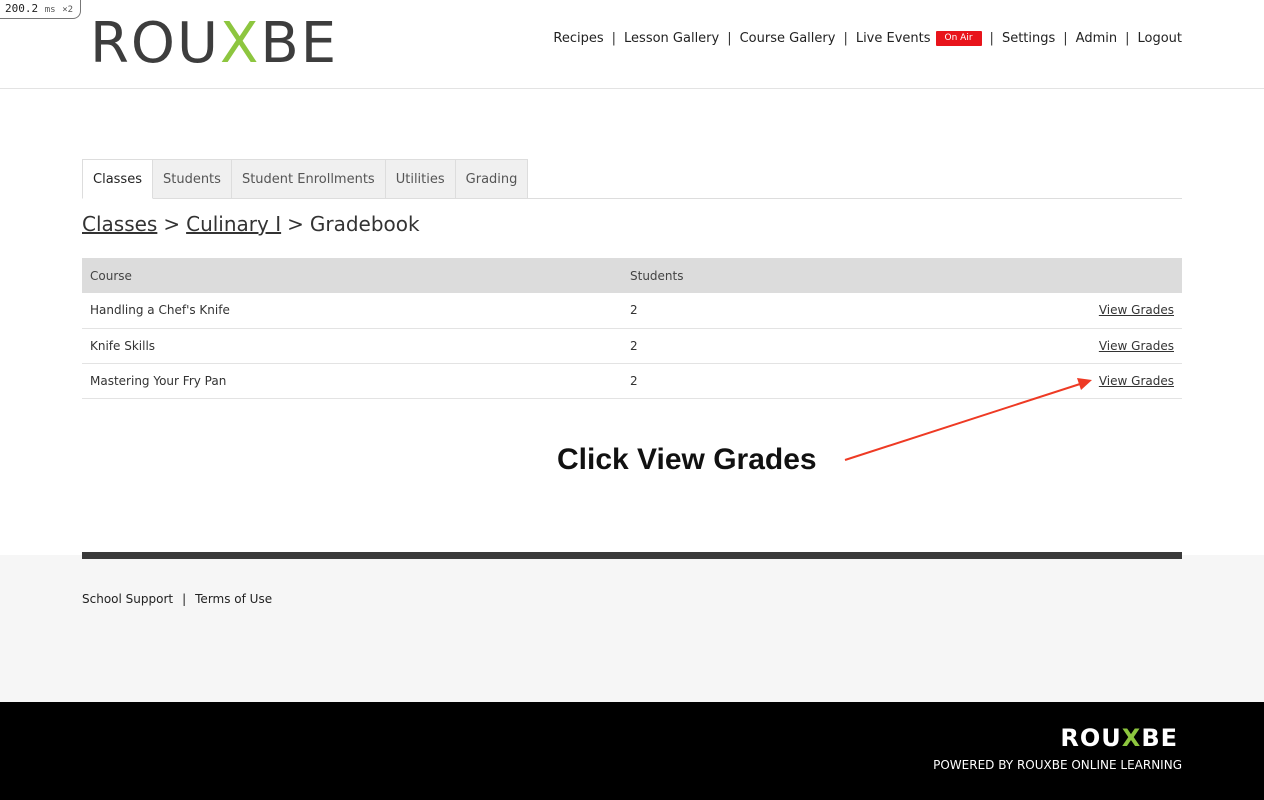  Describe the element at coordinates (117, 179) in the screenshot. I see `tab-classes: Classes` at that location.